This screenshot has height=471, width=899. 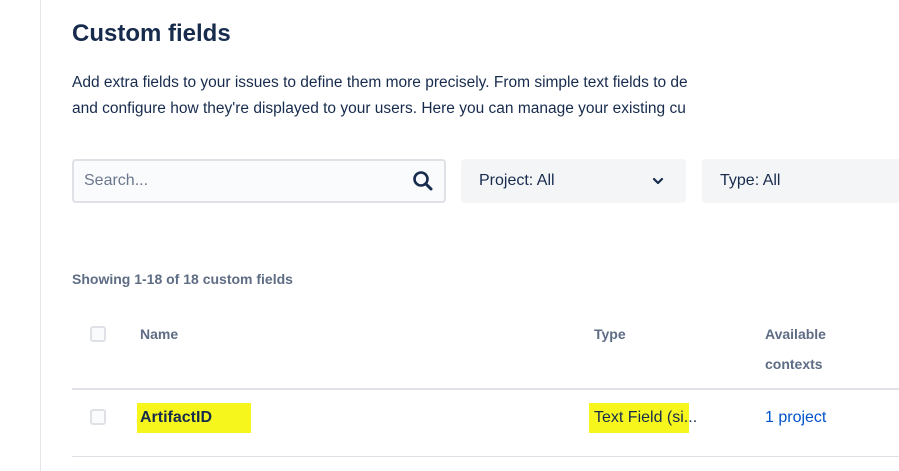 What do you see at coordinates (795, 418) in the screenshot?
I see `field-contexts-link: 1 project` at bounding box center [795, 418].